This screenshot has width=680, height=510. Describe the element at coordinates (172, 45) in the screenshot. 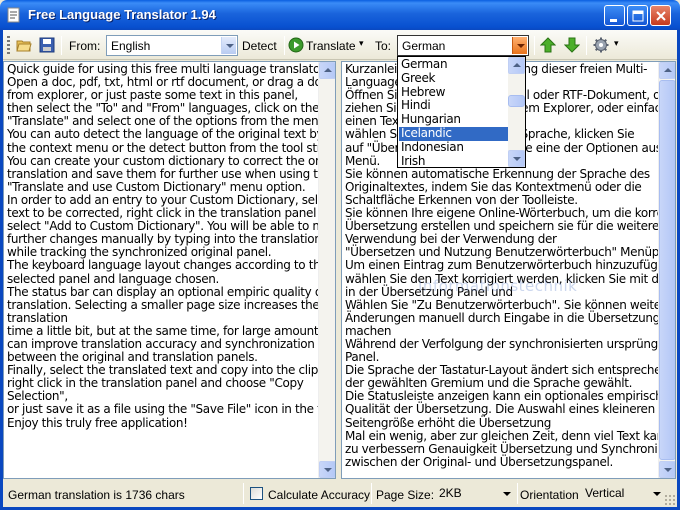

I see `from-language-select: English` at that location.